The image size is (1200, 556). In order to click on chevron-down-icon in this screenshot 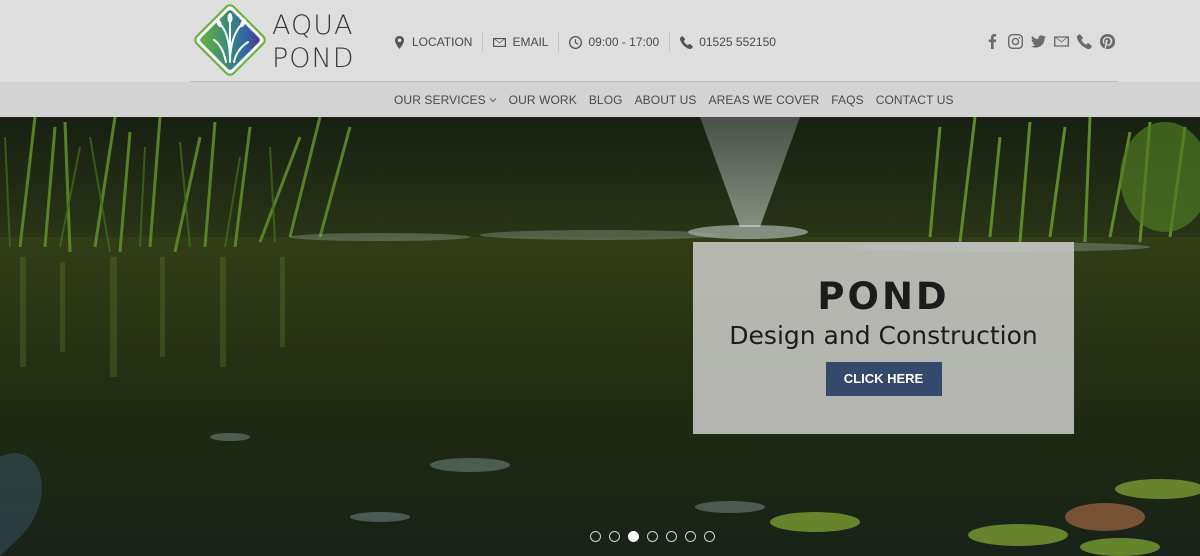, I will do `click(493, 99)`.